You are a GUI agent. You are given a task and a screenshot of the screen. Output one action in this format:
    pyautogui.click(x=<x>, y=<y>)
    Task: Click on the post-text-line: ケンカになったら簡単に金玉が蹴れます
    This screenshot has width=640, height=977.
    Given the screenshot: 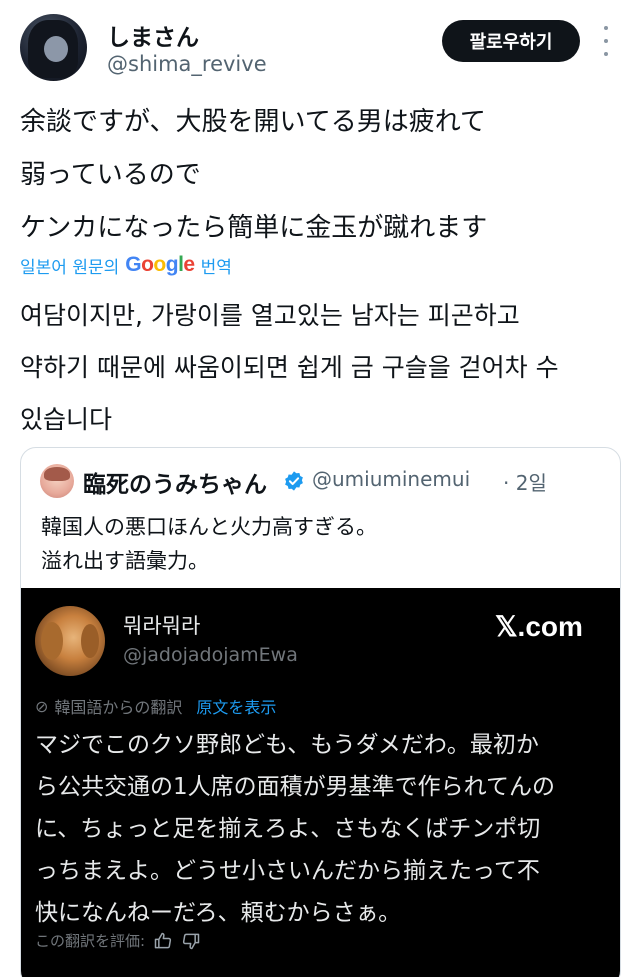 What is the action you would take?
    pyautogui.click(x=254, y=228)
    